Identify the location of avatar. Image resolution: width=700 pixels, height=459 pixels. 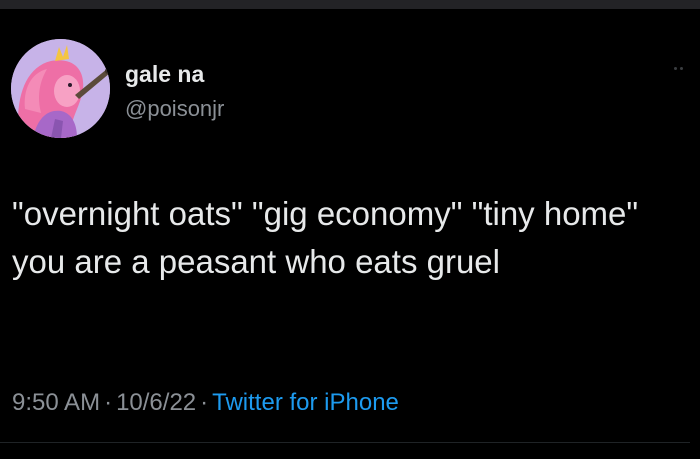
(60, 88).